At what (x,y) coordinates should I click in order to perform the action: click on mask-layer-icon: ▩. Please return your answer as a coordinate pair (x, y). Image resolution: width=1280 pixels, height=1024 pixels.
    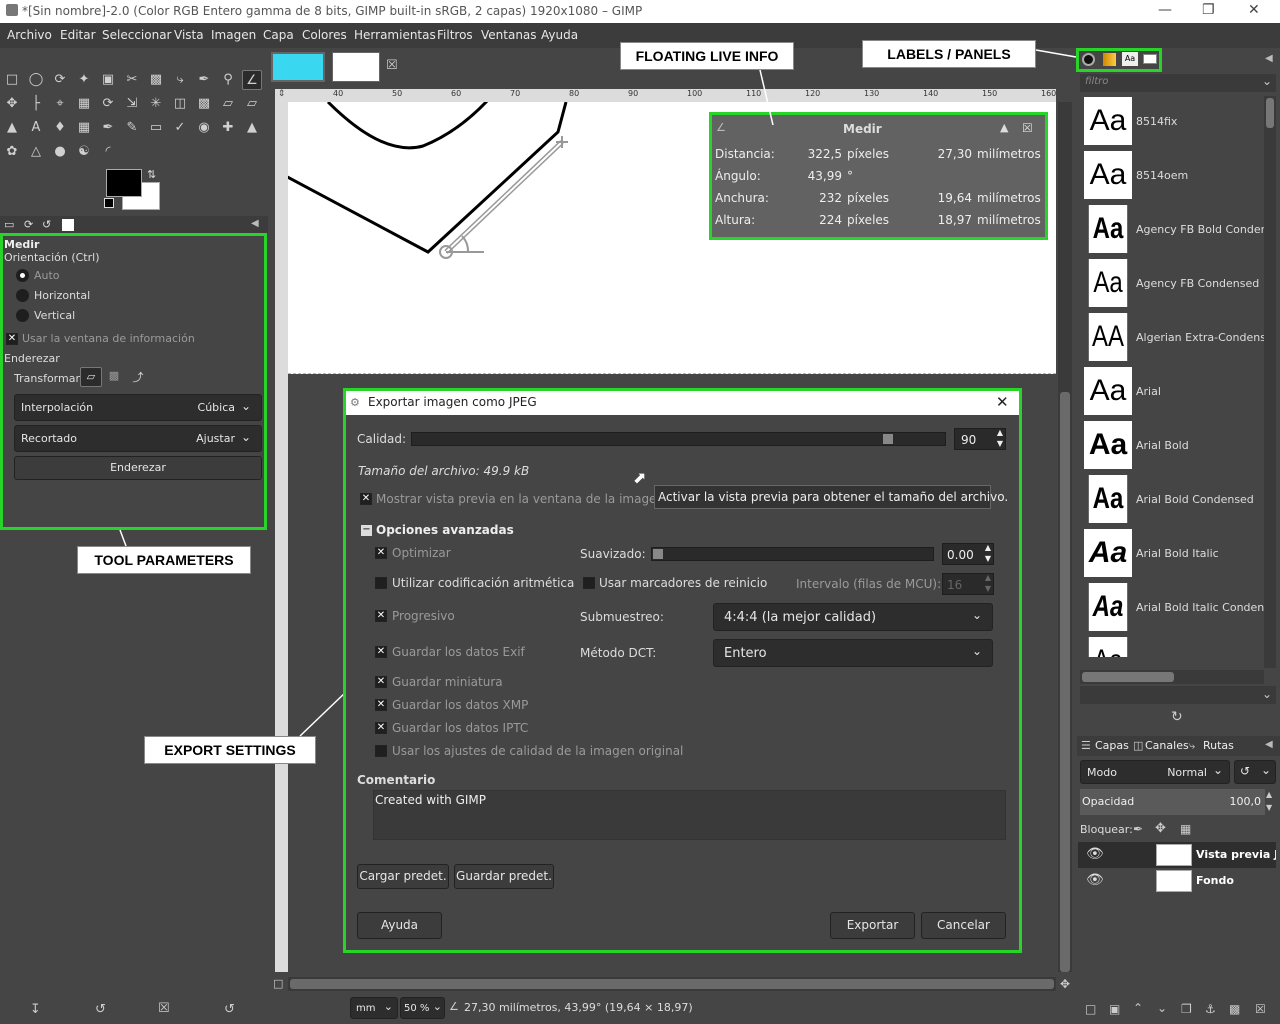
    Looking at the image, I should click on (1234, 1009).